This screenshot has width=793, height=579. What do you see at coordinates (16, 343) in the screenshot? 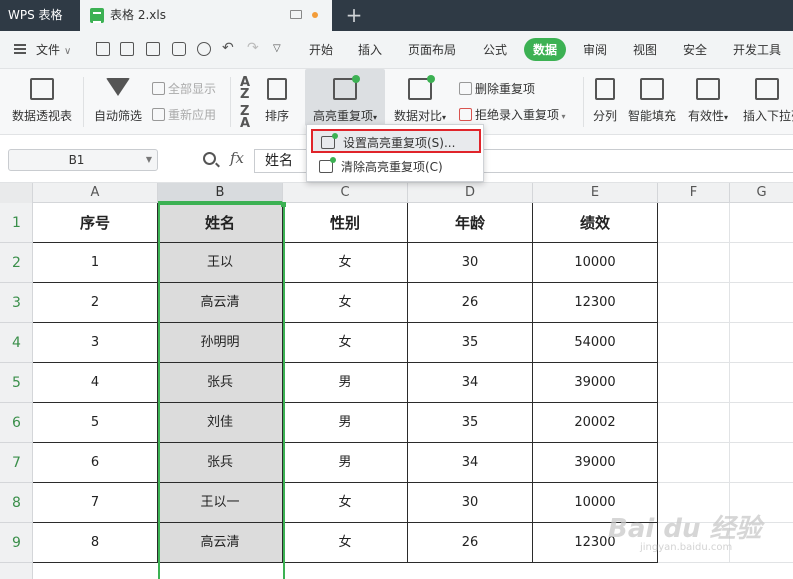
I see `row-header-4: 4` at bounding box center [16, 343].